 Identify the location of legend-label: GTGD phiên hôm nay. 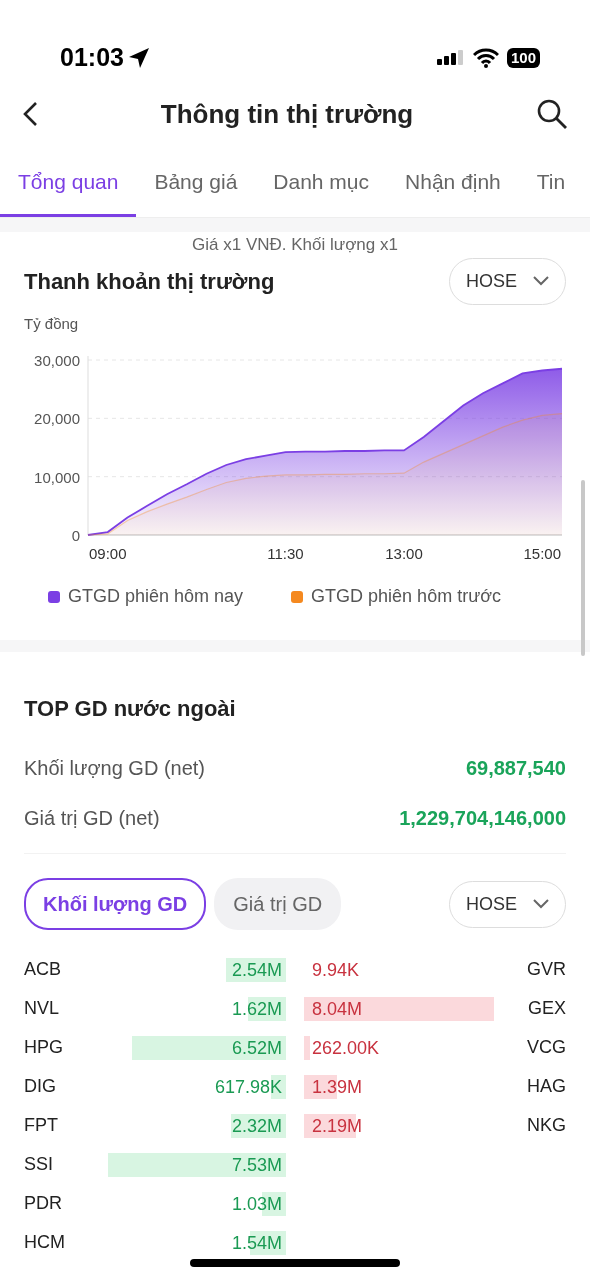
(156, 596).